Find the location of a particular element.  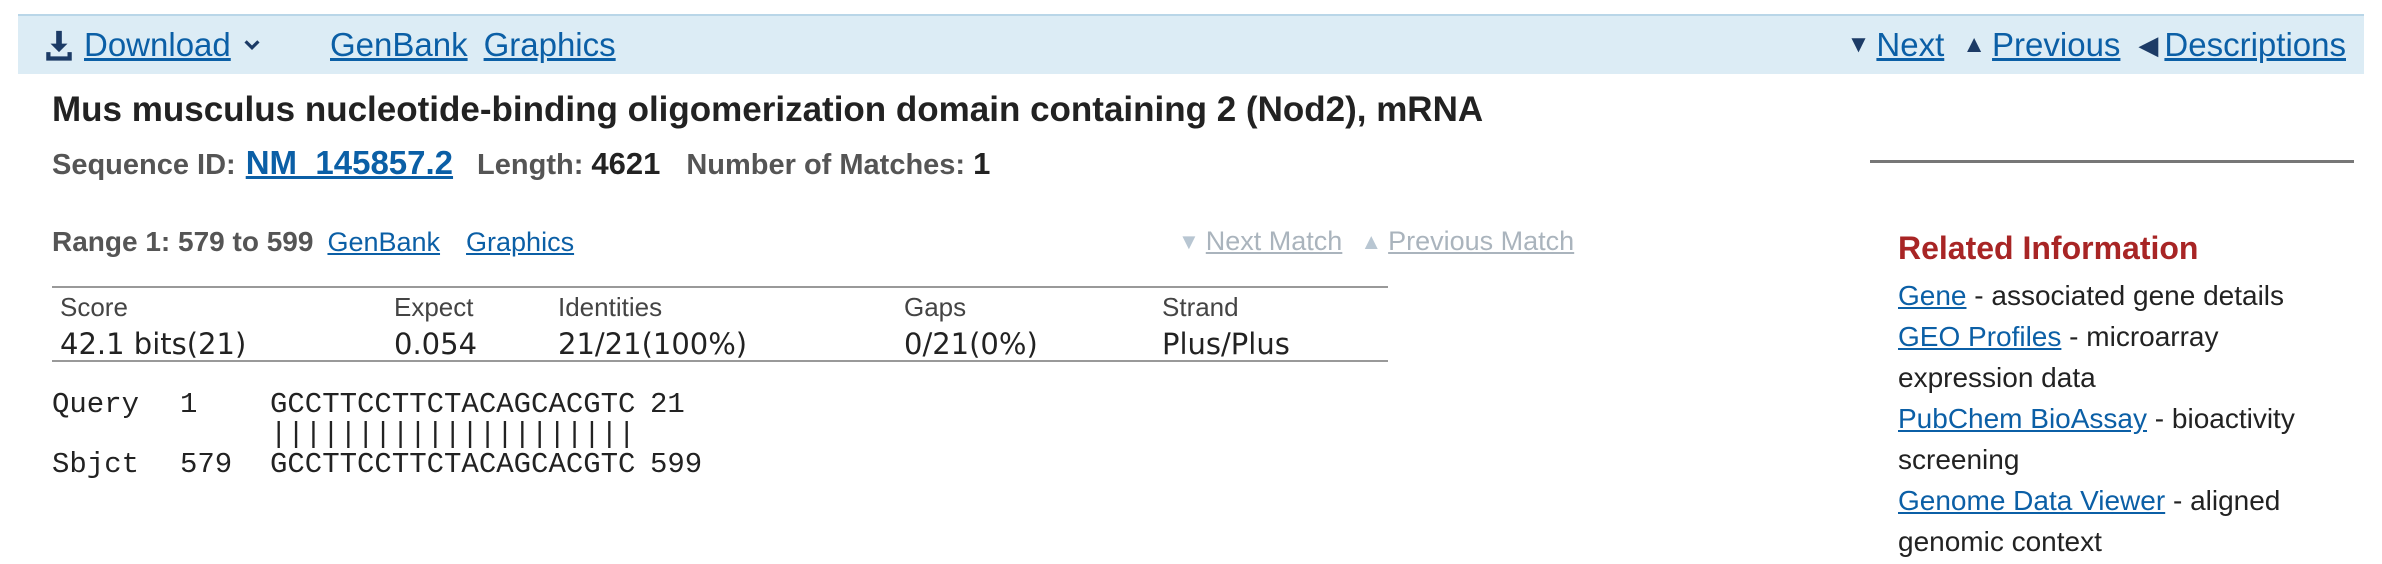

expect-column: Expect 0.054 is located at coordinates (435, 326).